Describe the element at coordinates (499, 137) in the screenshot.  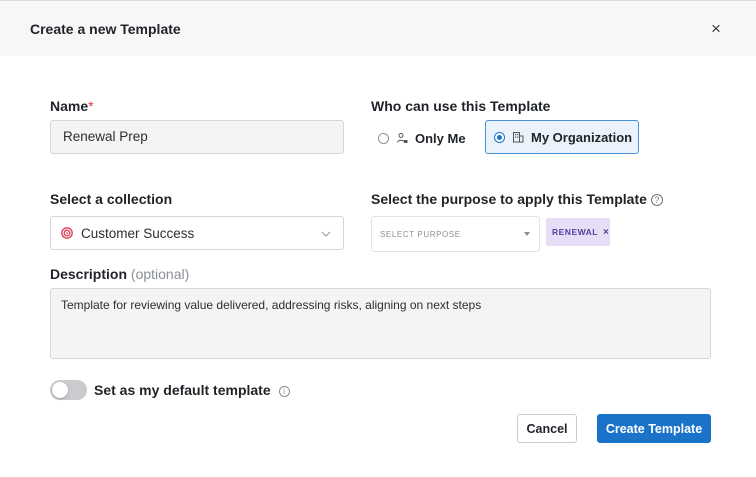
I see `radio-circle-selected` at that location.